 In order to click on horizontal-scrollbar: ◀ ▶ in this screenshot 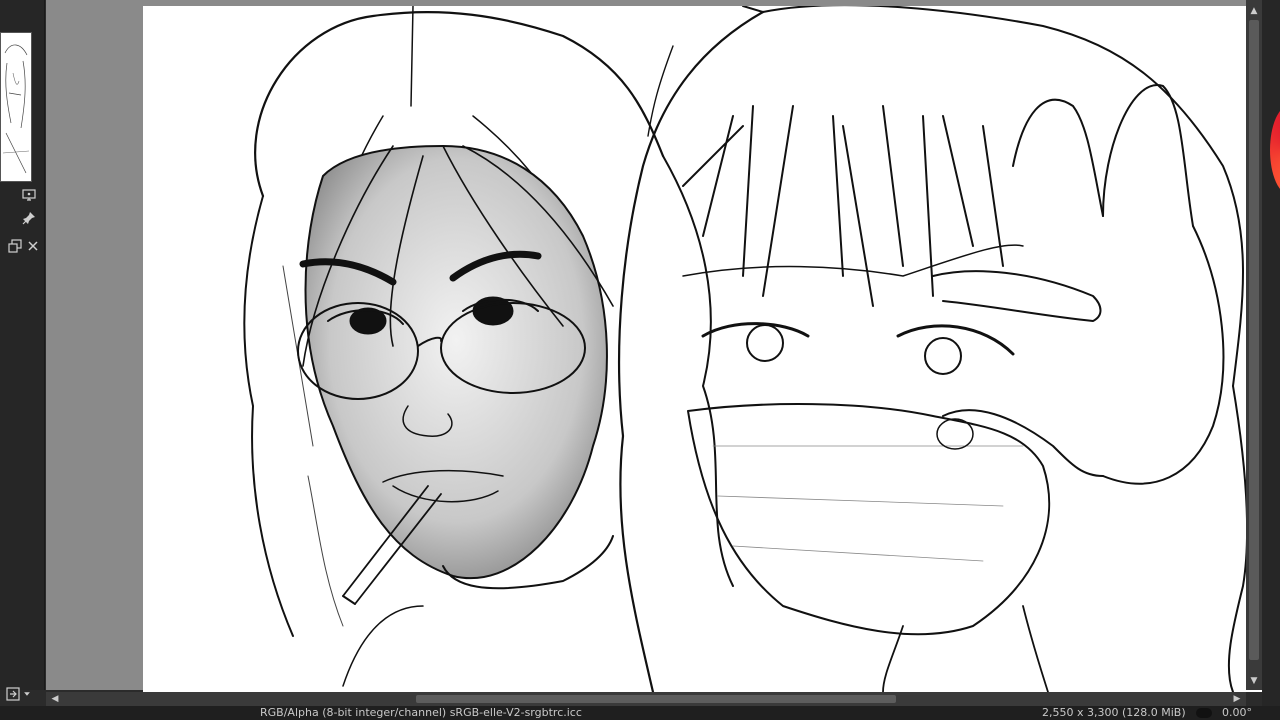, I will do `click(646, 699)`.